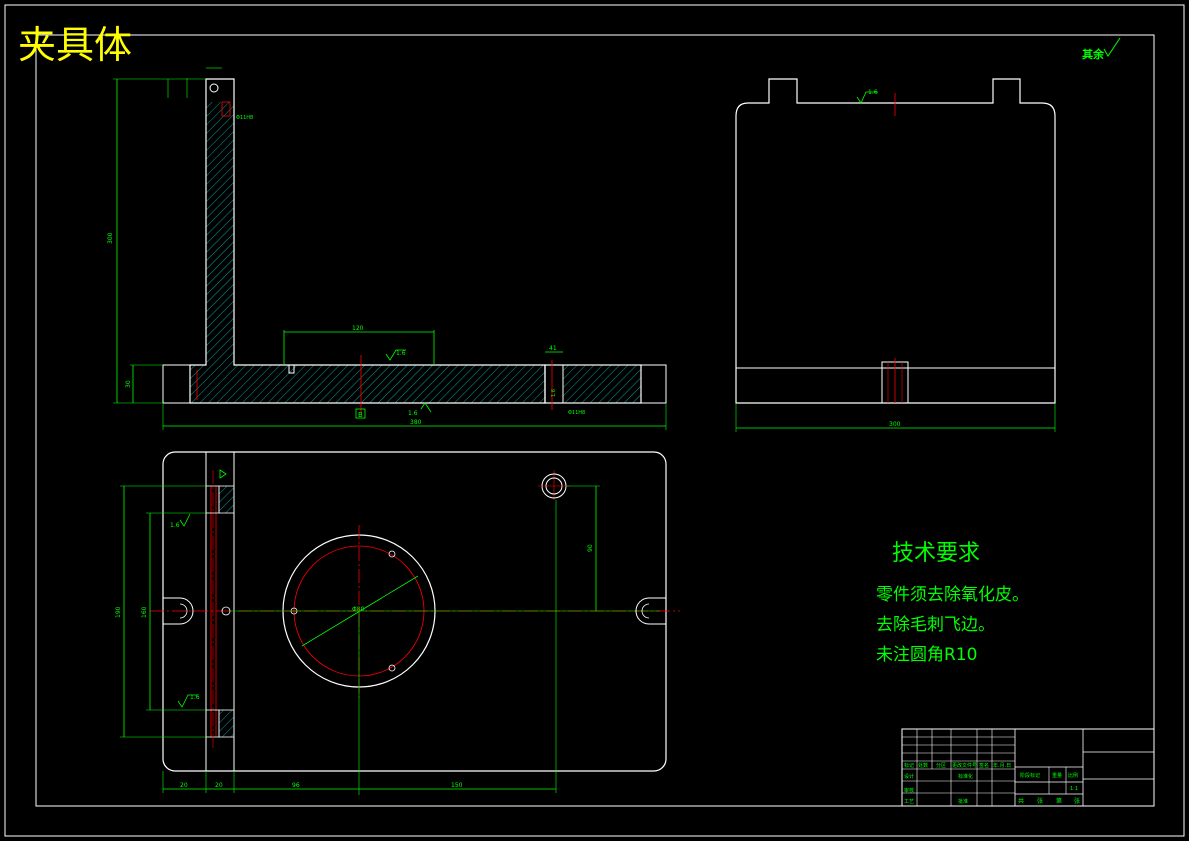  Describe the element at coordinates (401, 353) in the screenshot. I see `roughness-front-top: 1.6` at that location.